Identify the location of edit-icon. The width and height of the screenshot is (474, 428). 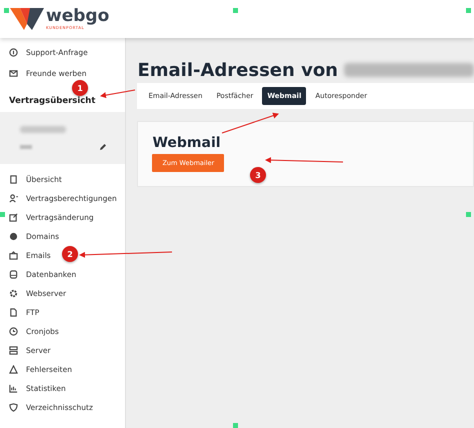
(13, 217).